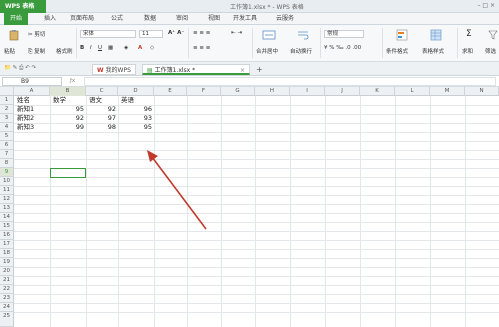 The height and width of the screenshot is (327, 499). I want to click on cut-button: ✂ 剪切, so click(36, 34).